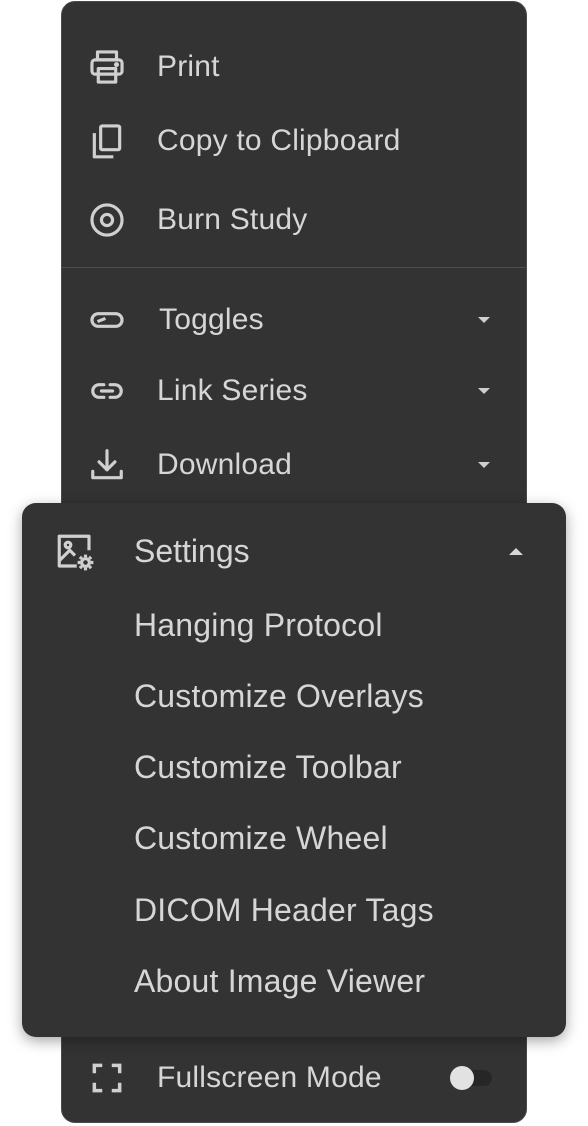 This screenshot has height=1126, width=588. I want to click on menu-item-label: Link Series, so click(232, 390).